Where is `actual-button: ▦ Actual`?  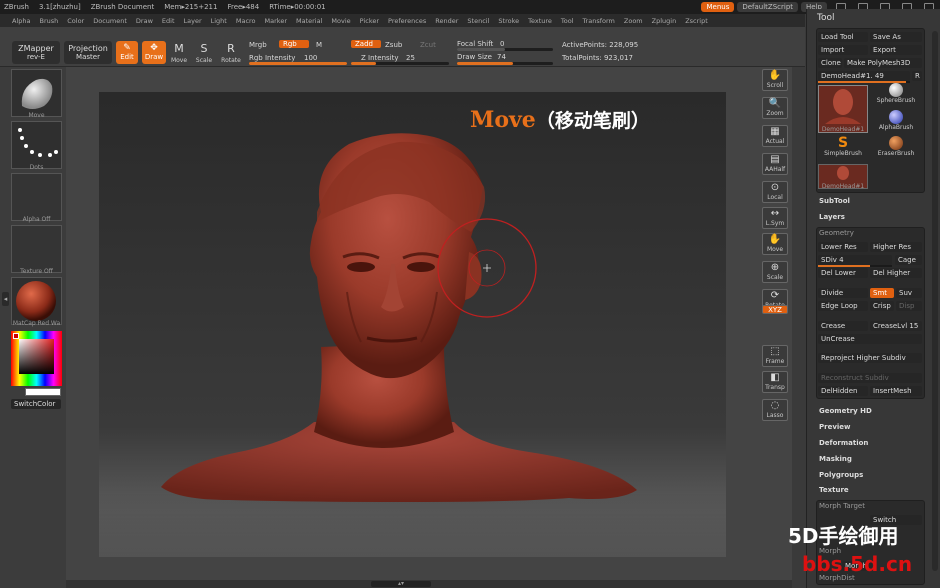
actual-button: ▦ Actual is located at coordinates (775, 136).